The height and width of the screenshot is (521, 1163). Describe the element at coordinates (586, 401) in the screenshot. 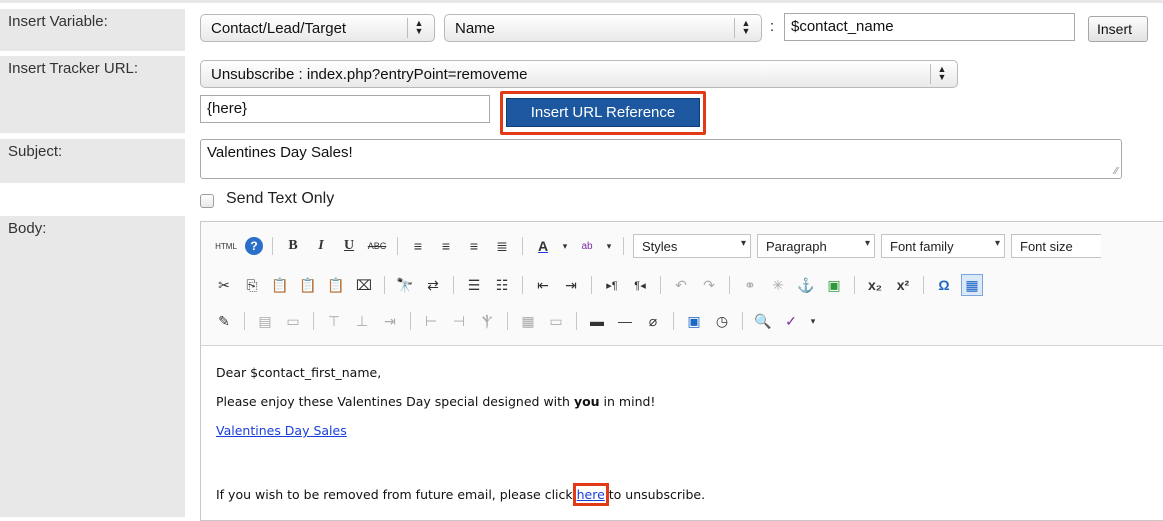

I see `body-line-1-bold: you` at that location.